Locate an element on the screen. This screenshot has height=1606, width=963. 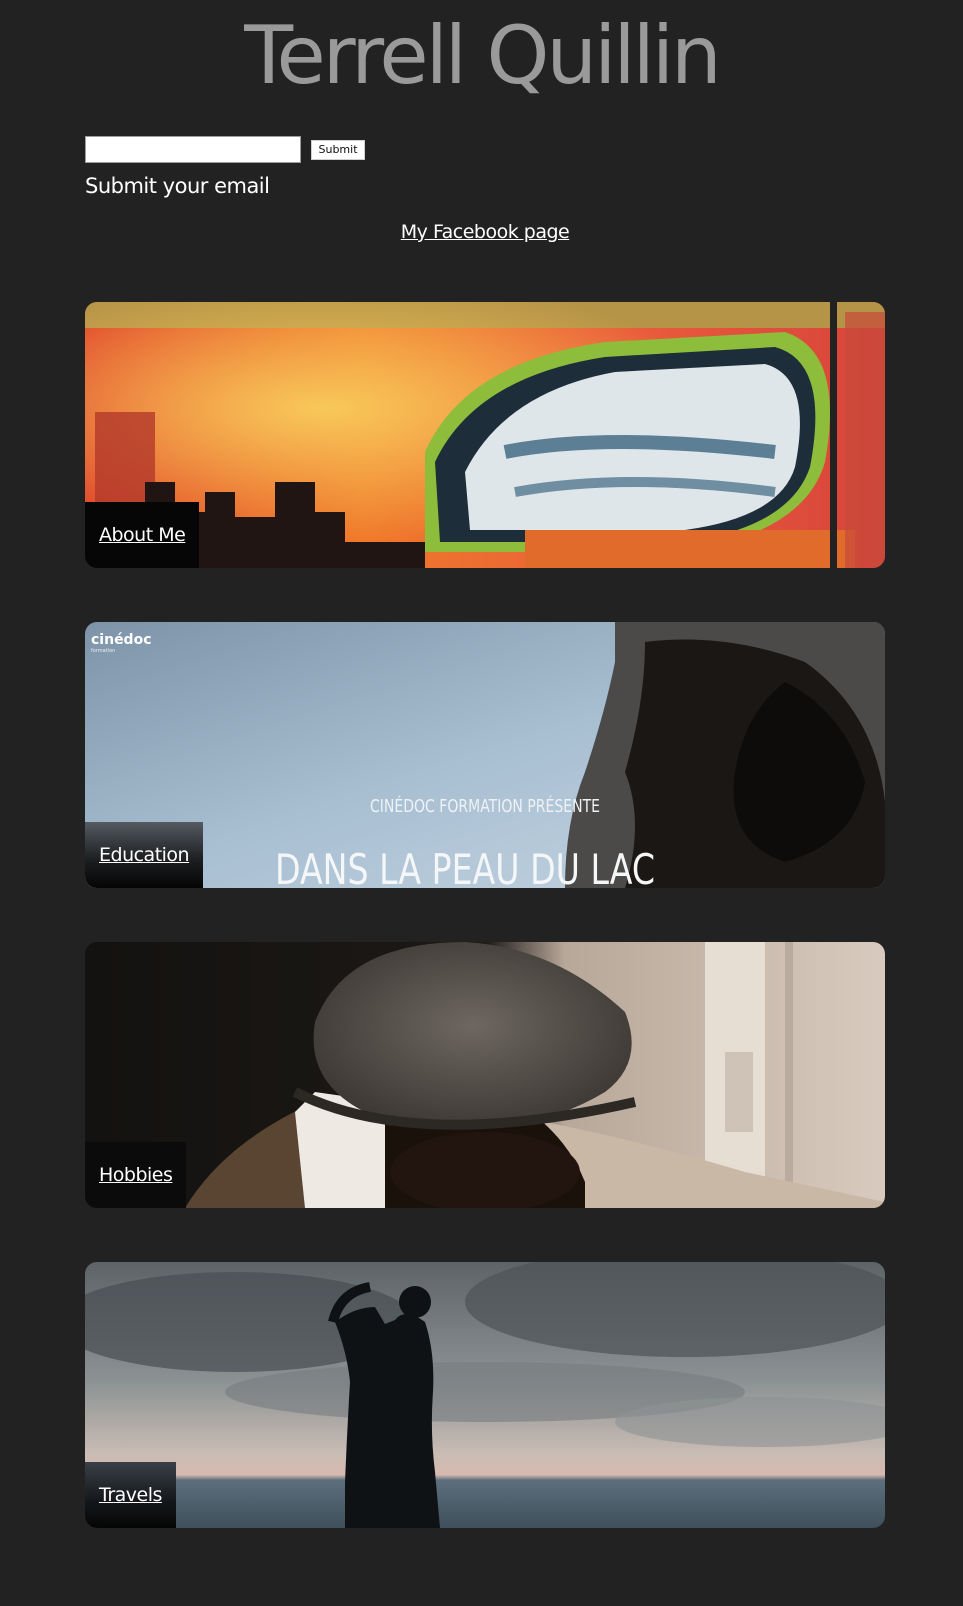
about-me-link: About Me is located at coordinates (142, 535).